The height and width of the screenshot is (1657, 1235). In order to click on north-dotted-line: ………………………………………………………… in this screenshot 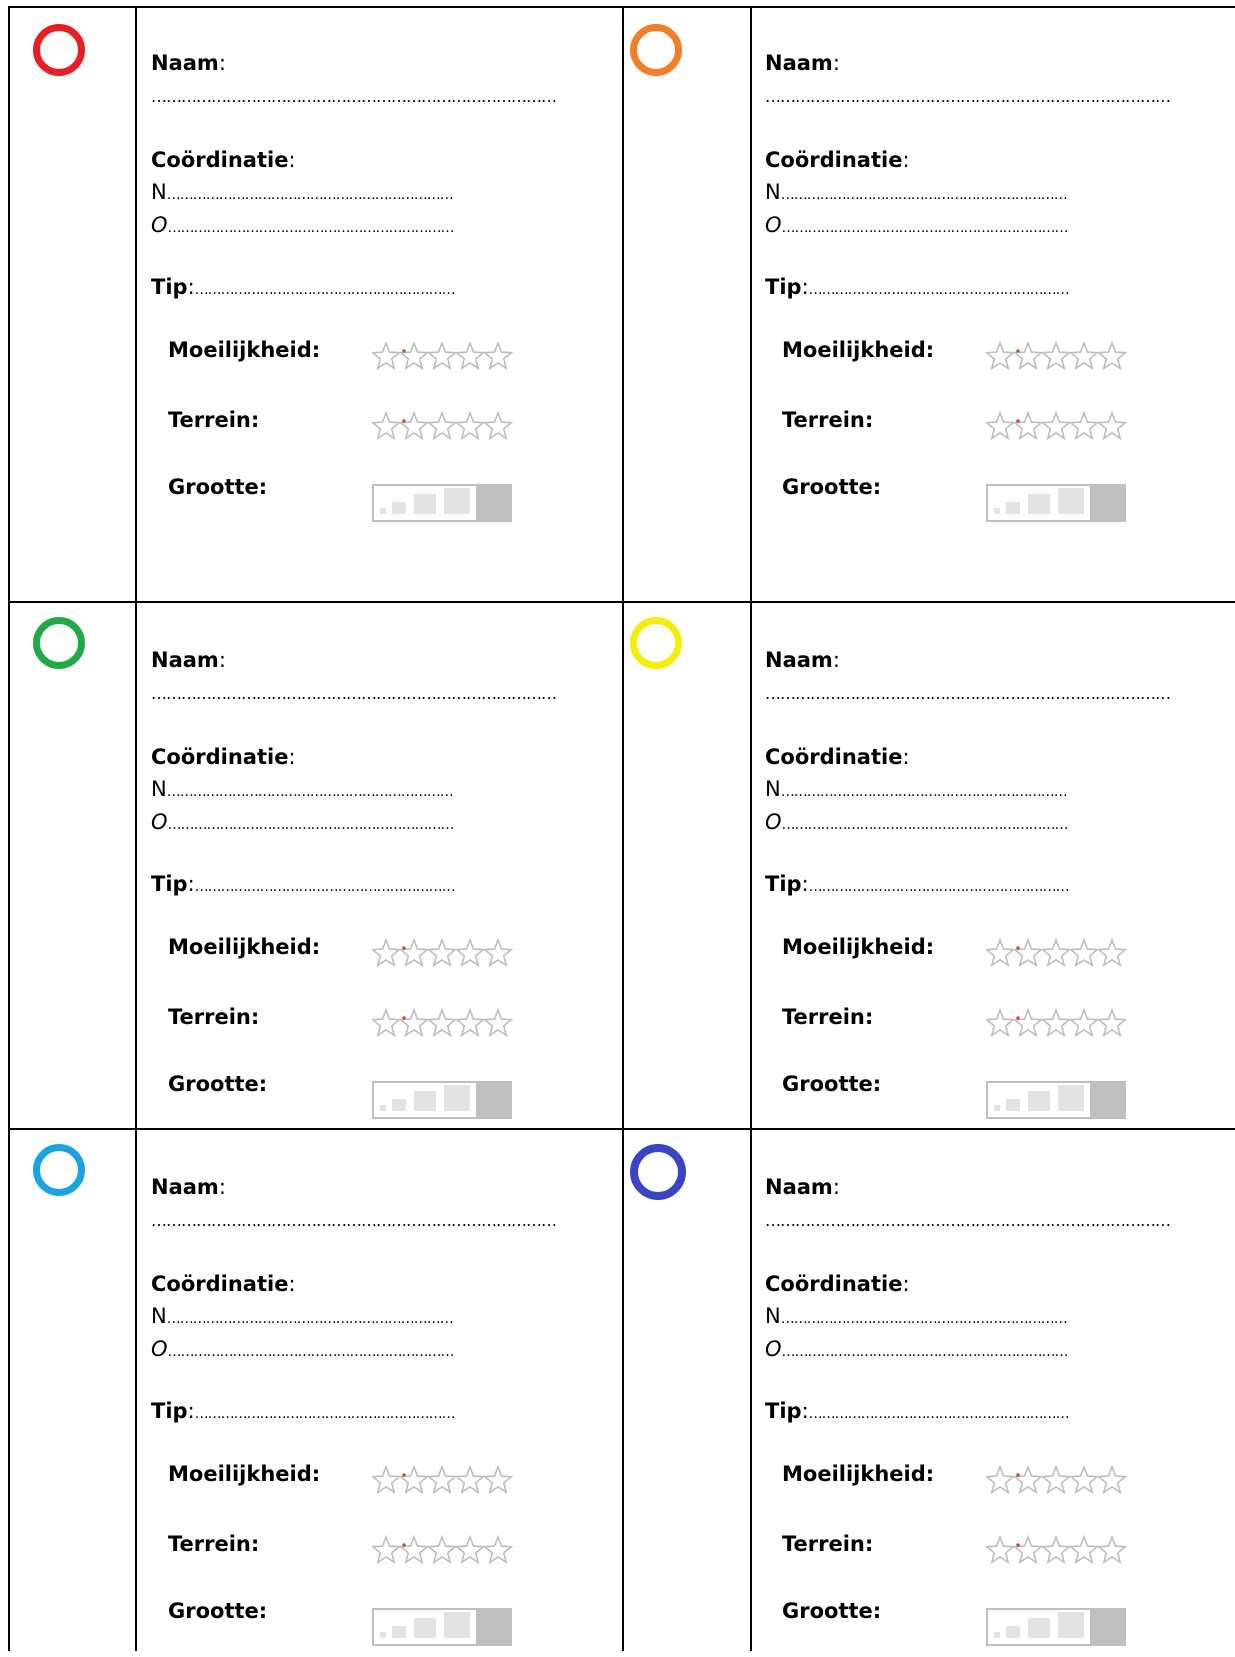, I will do `click(310, 1319)`.